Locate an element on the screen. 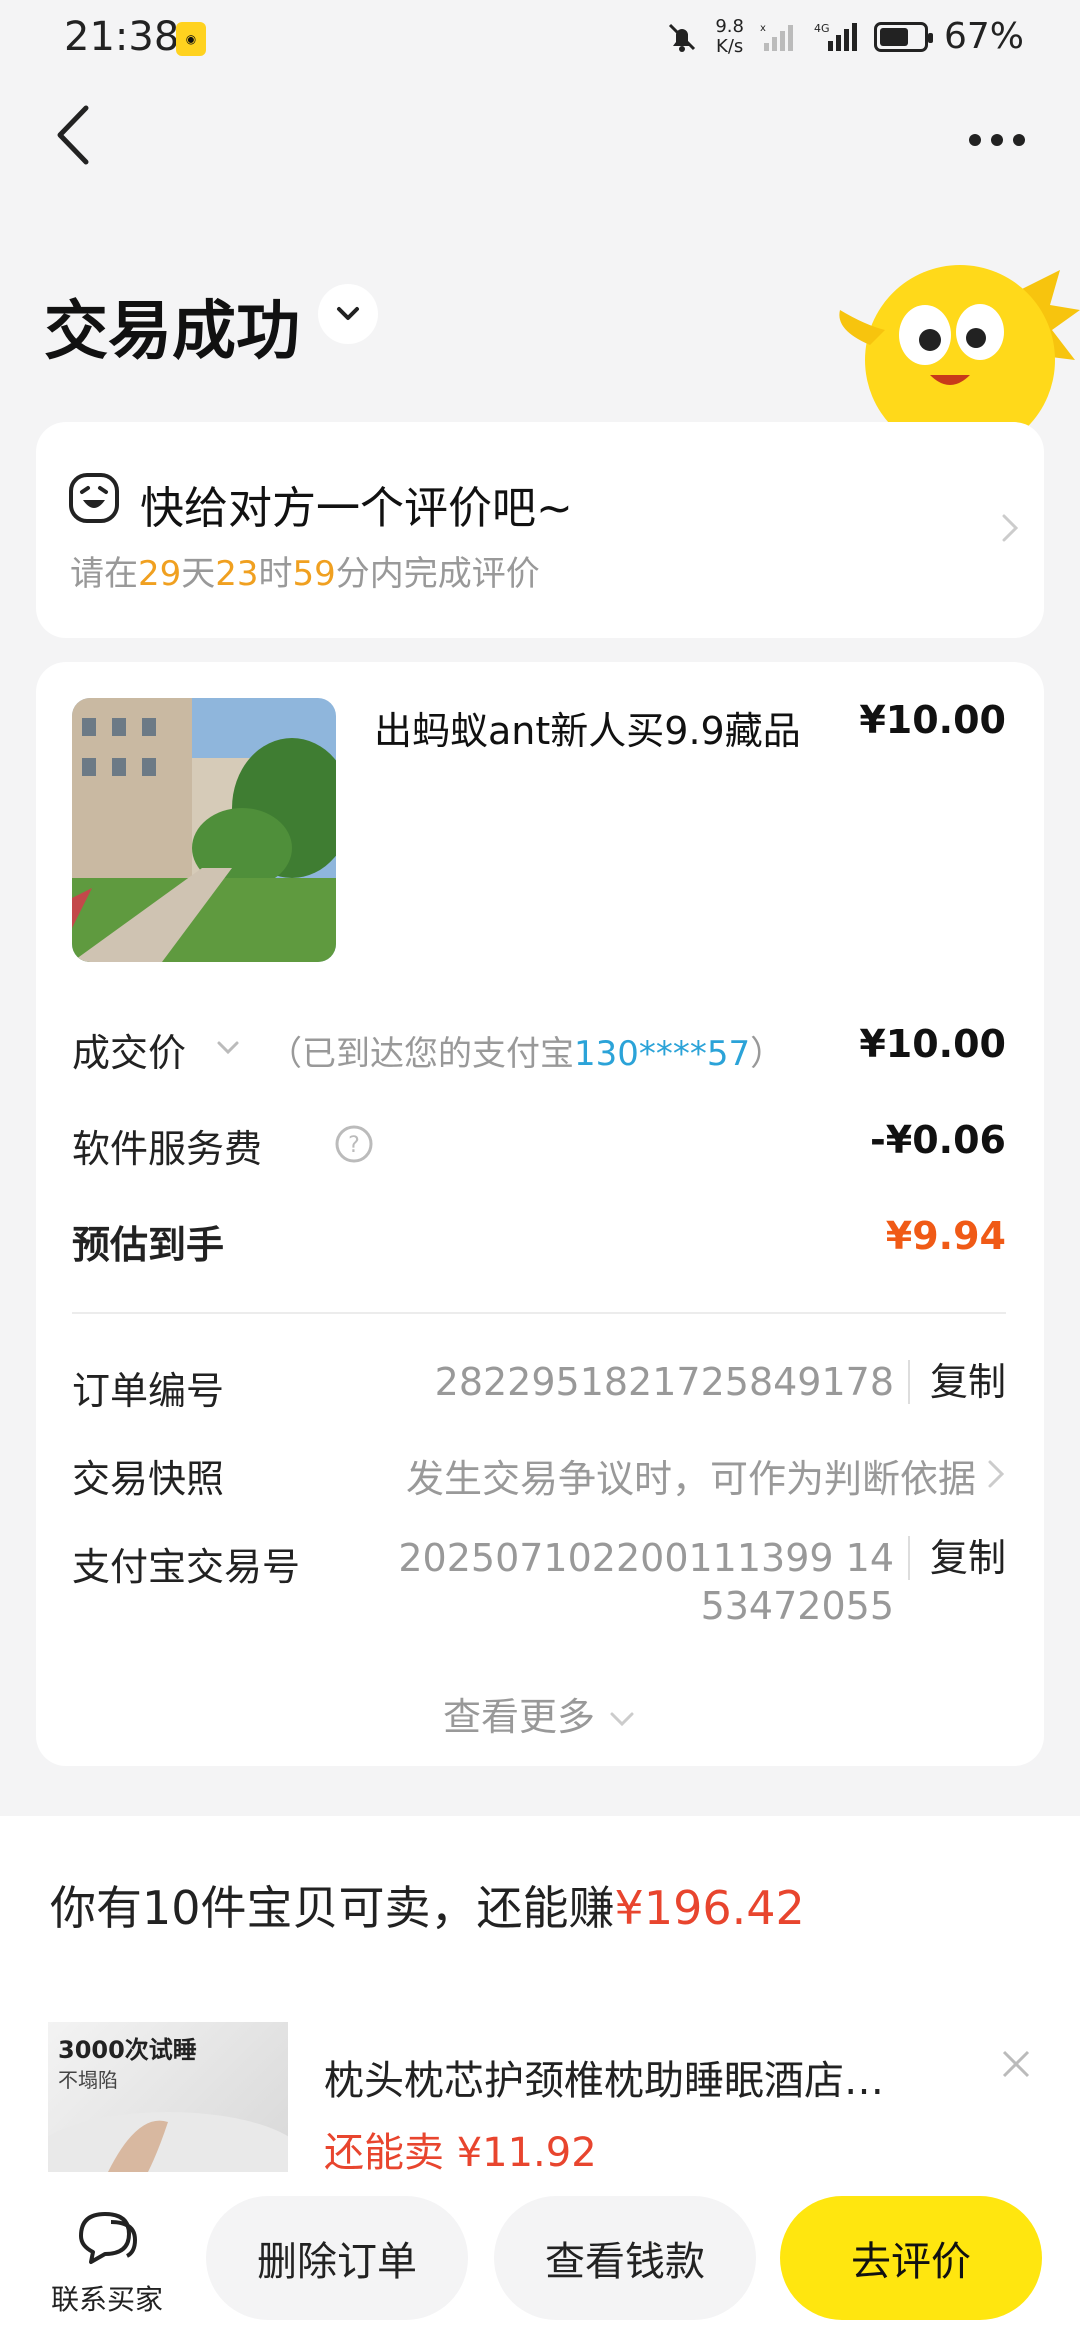 Image resolution: width=1080 pixels, height=2340 pixels. service-fee-row: 软件服务费 ? -¥0.06 is located at coordinates (539, 1148).